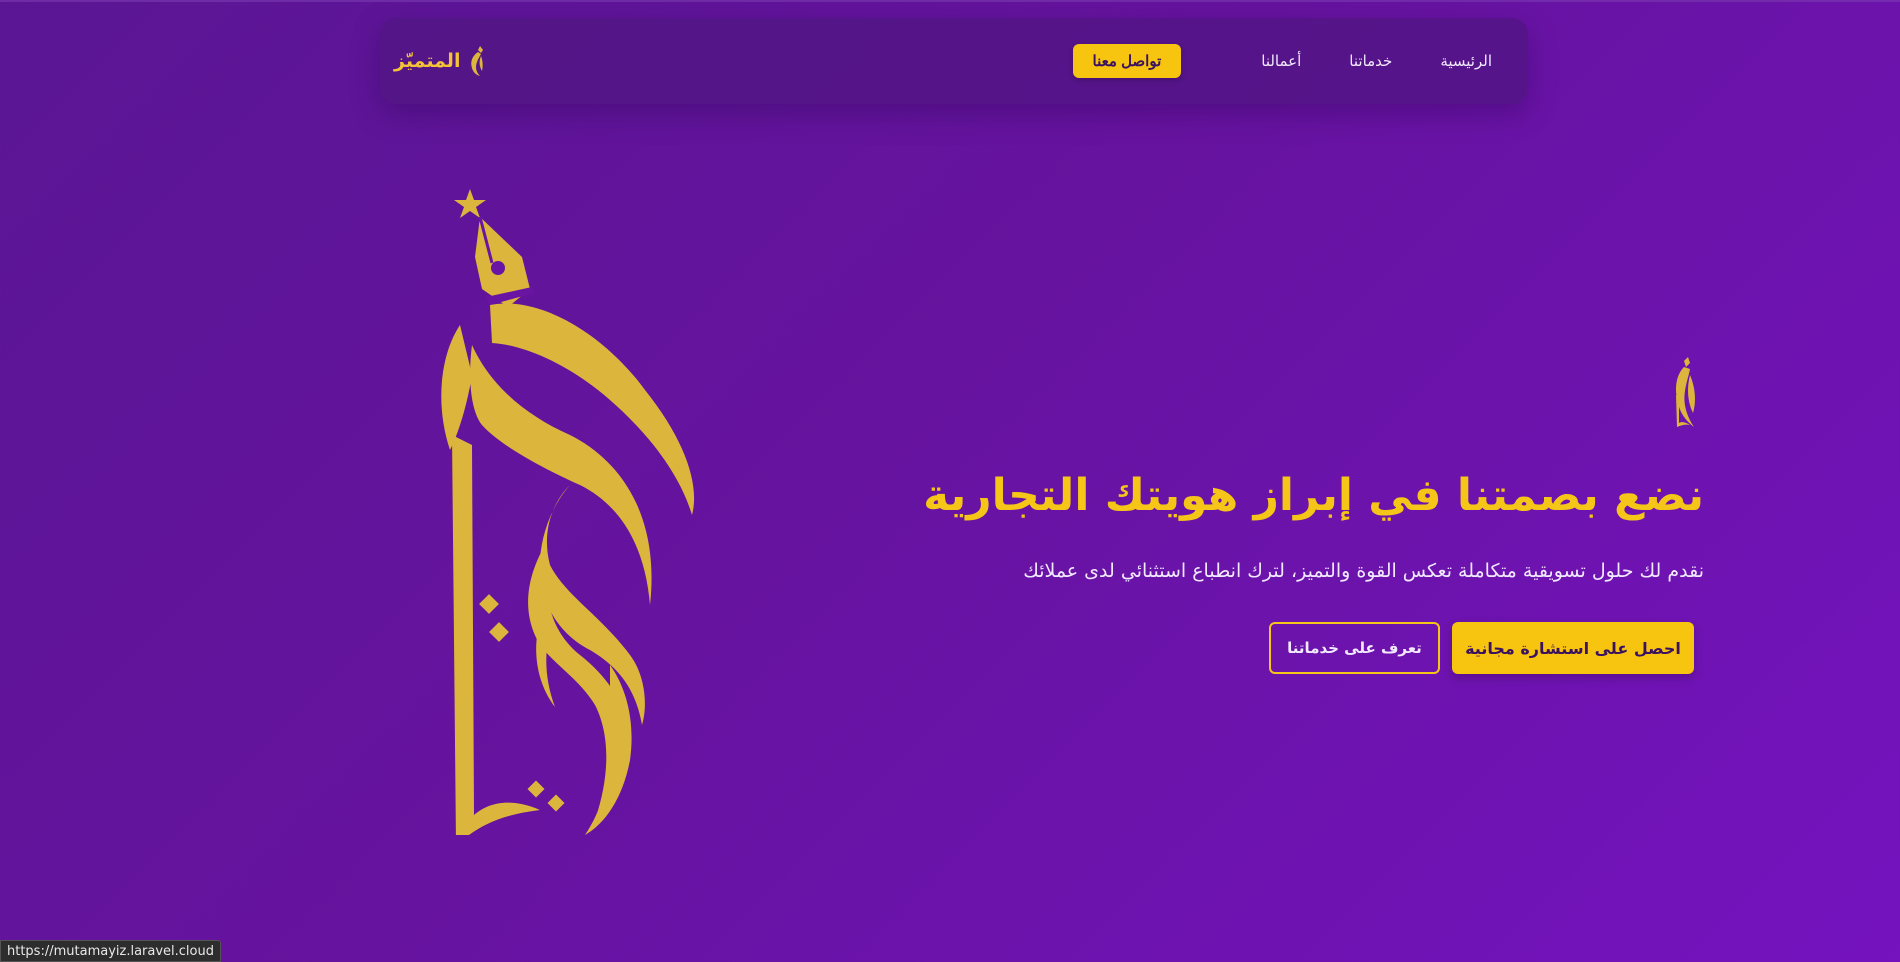 Image resolution: width=1900 pixels, height=962 pixels. Describe the element at coordinates (1466, 61) in the screenshot. I see `nav-link-home: الرئيسية` at that location.